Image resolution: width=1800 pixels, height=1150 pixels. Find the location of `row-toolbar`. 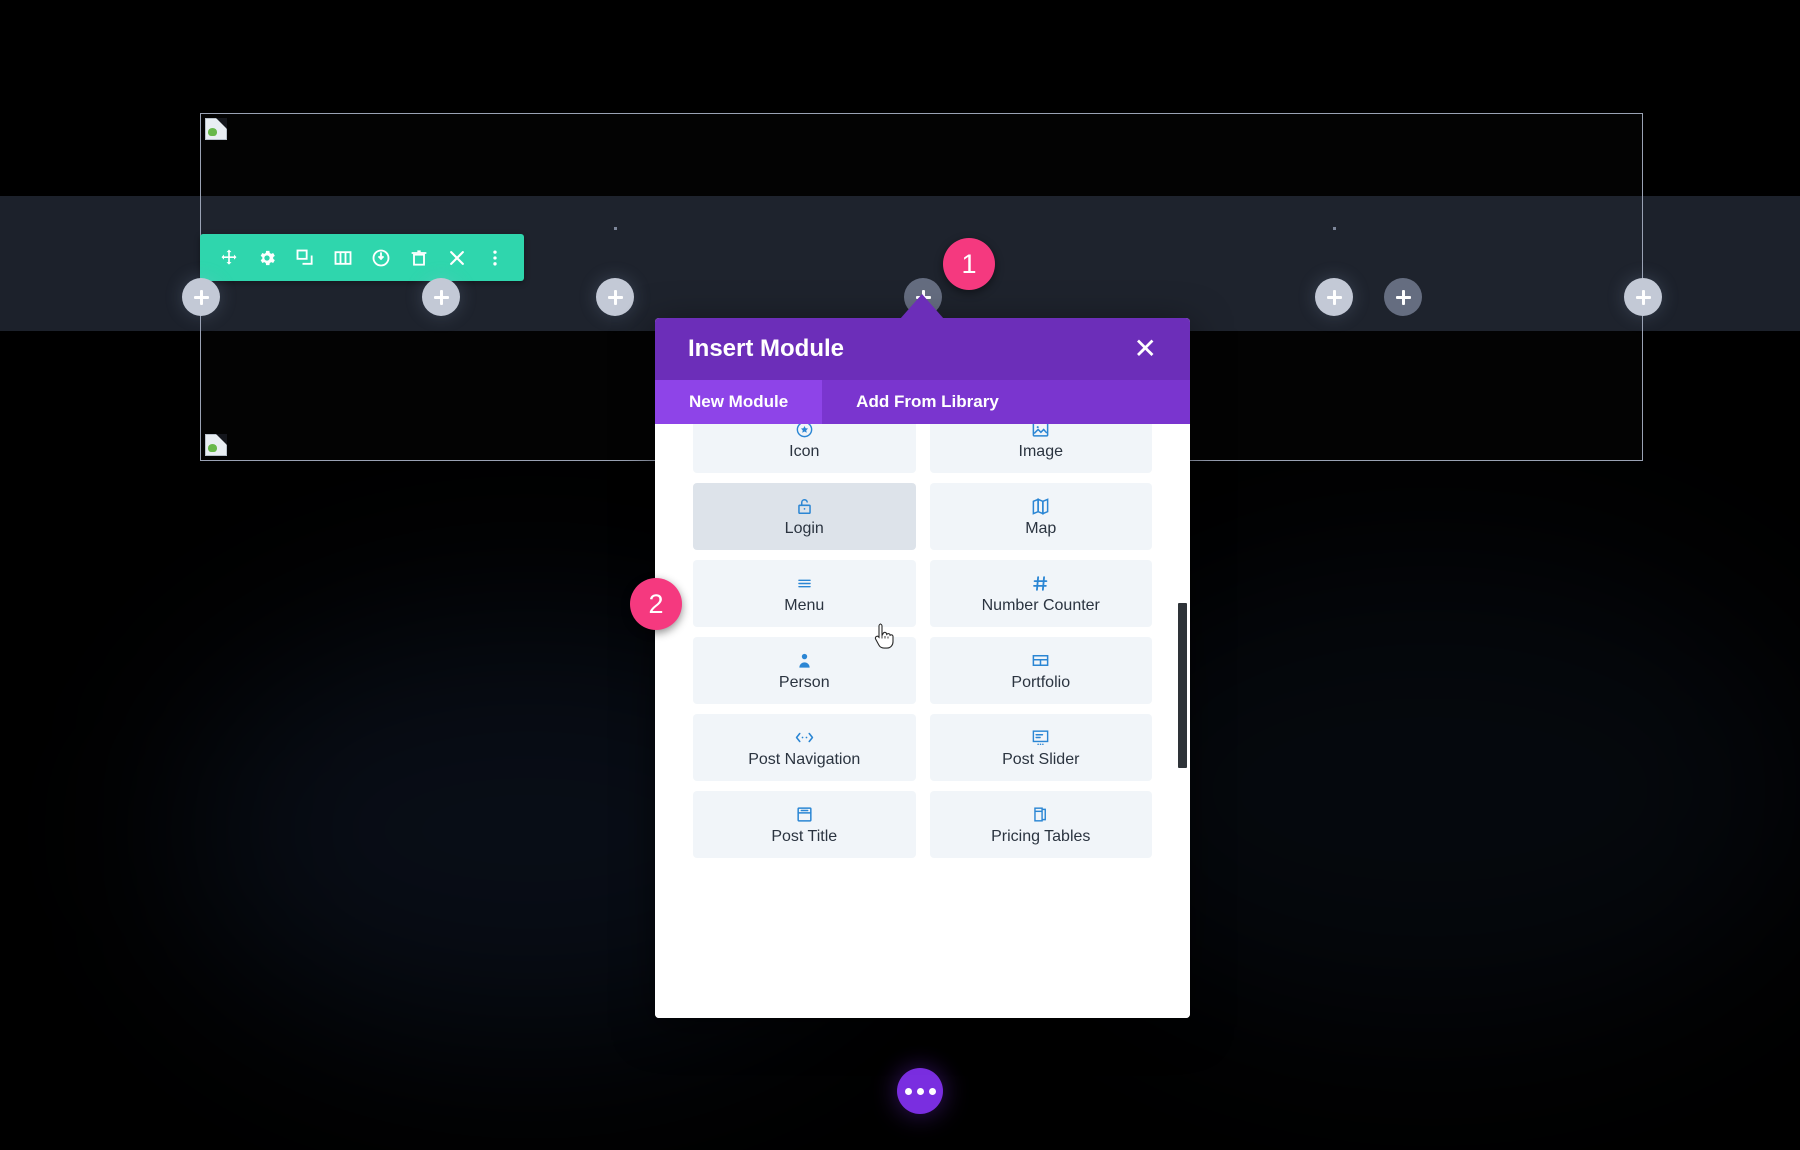

row-toolbar is located at coordinates (362, 257).